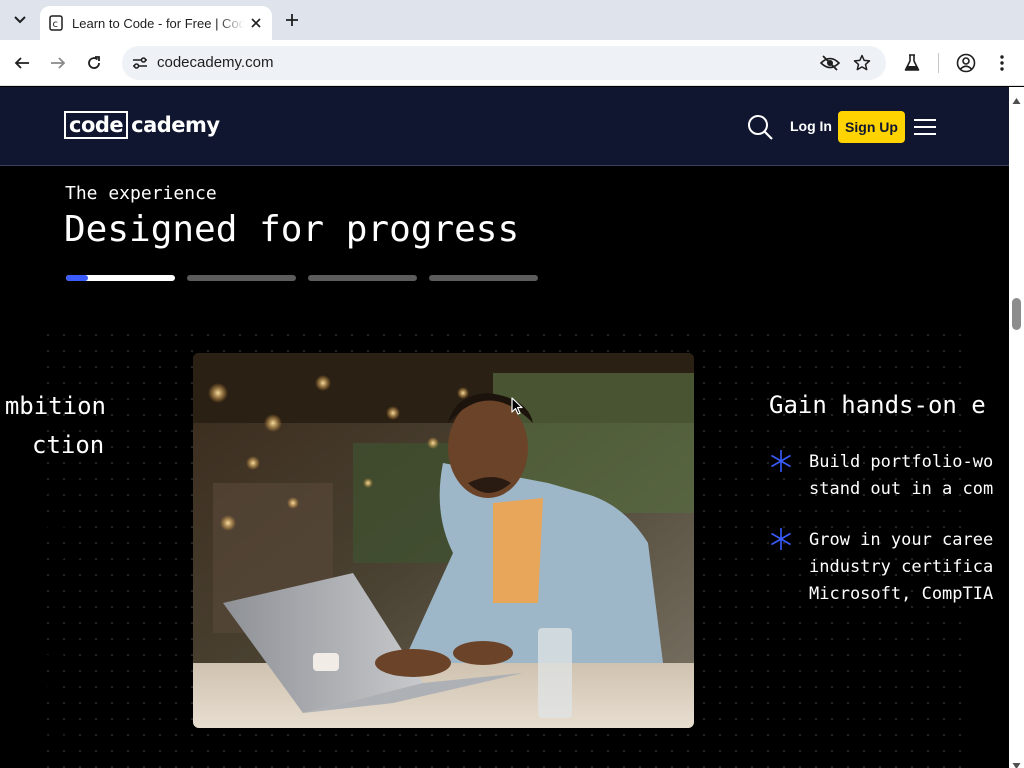 The image size is (1024, 768). Describe the element at coordinates (1016, 761) in the screenshot. I see `scroll-down-icon` at that location.